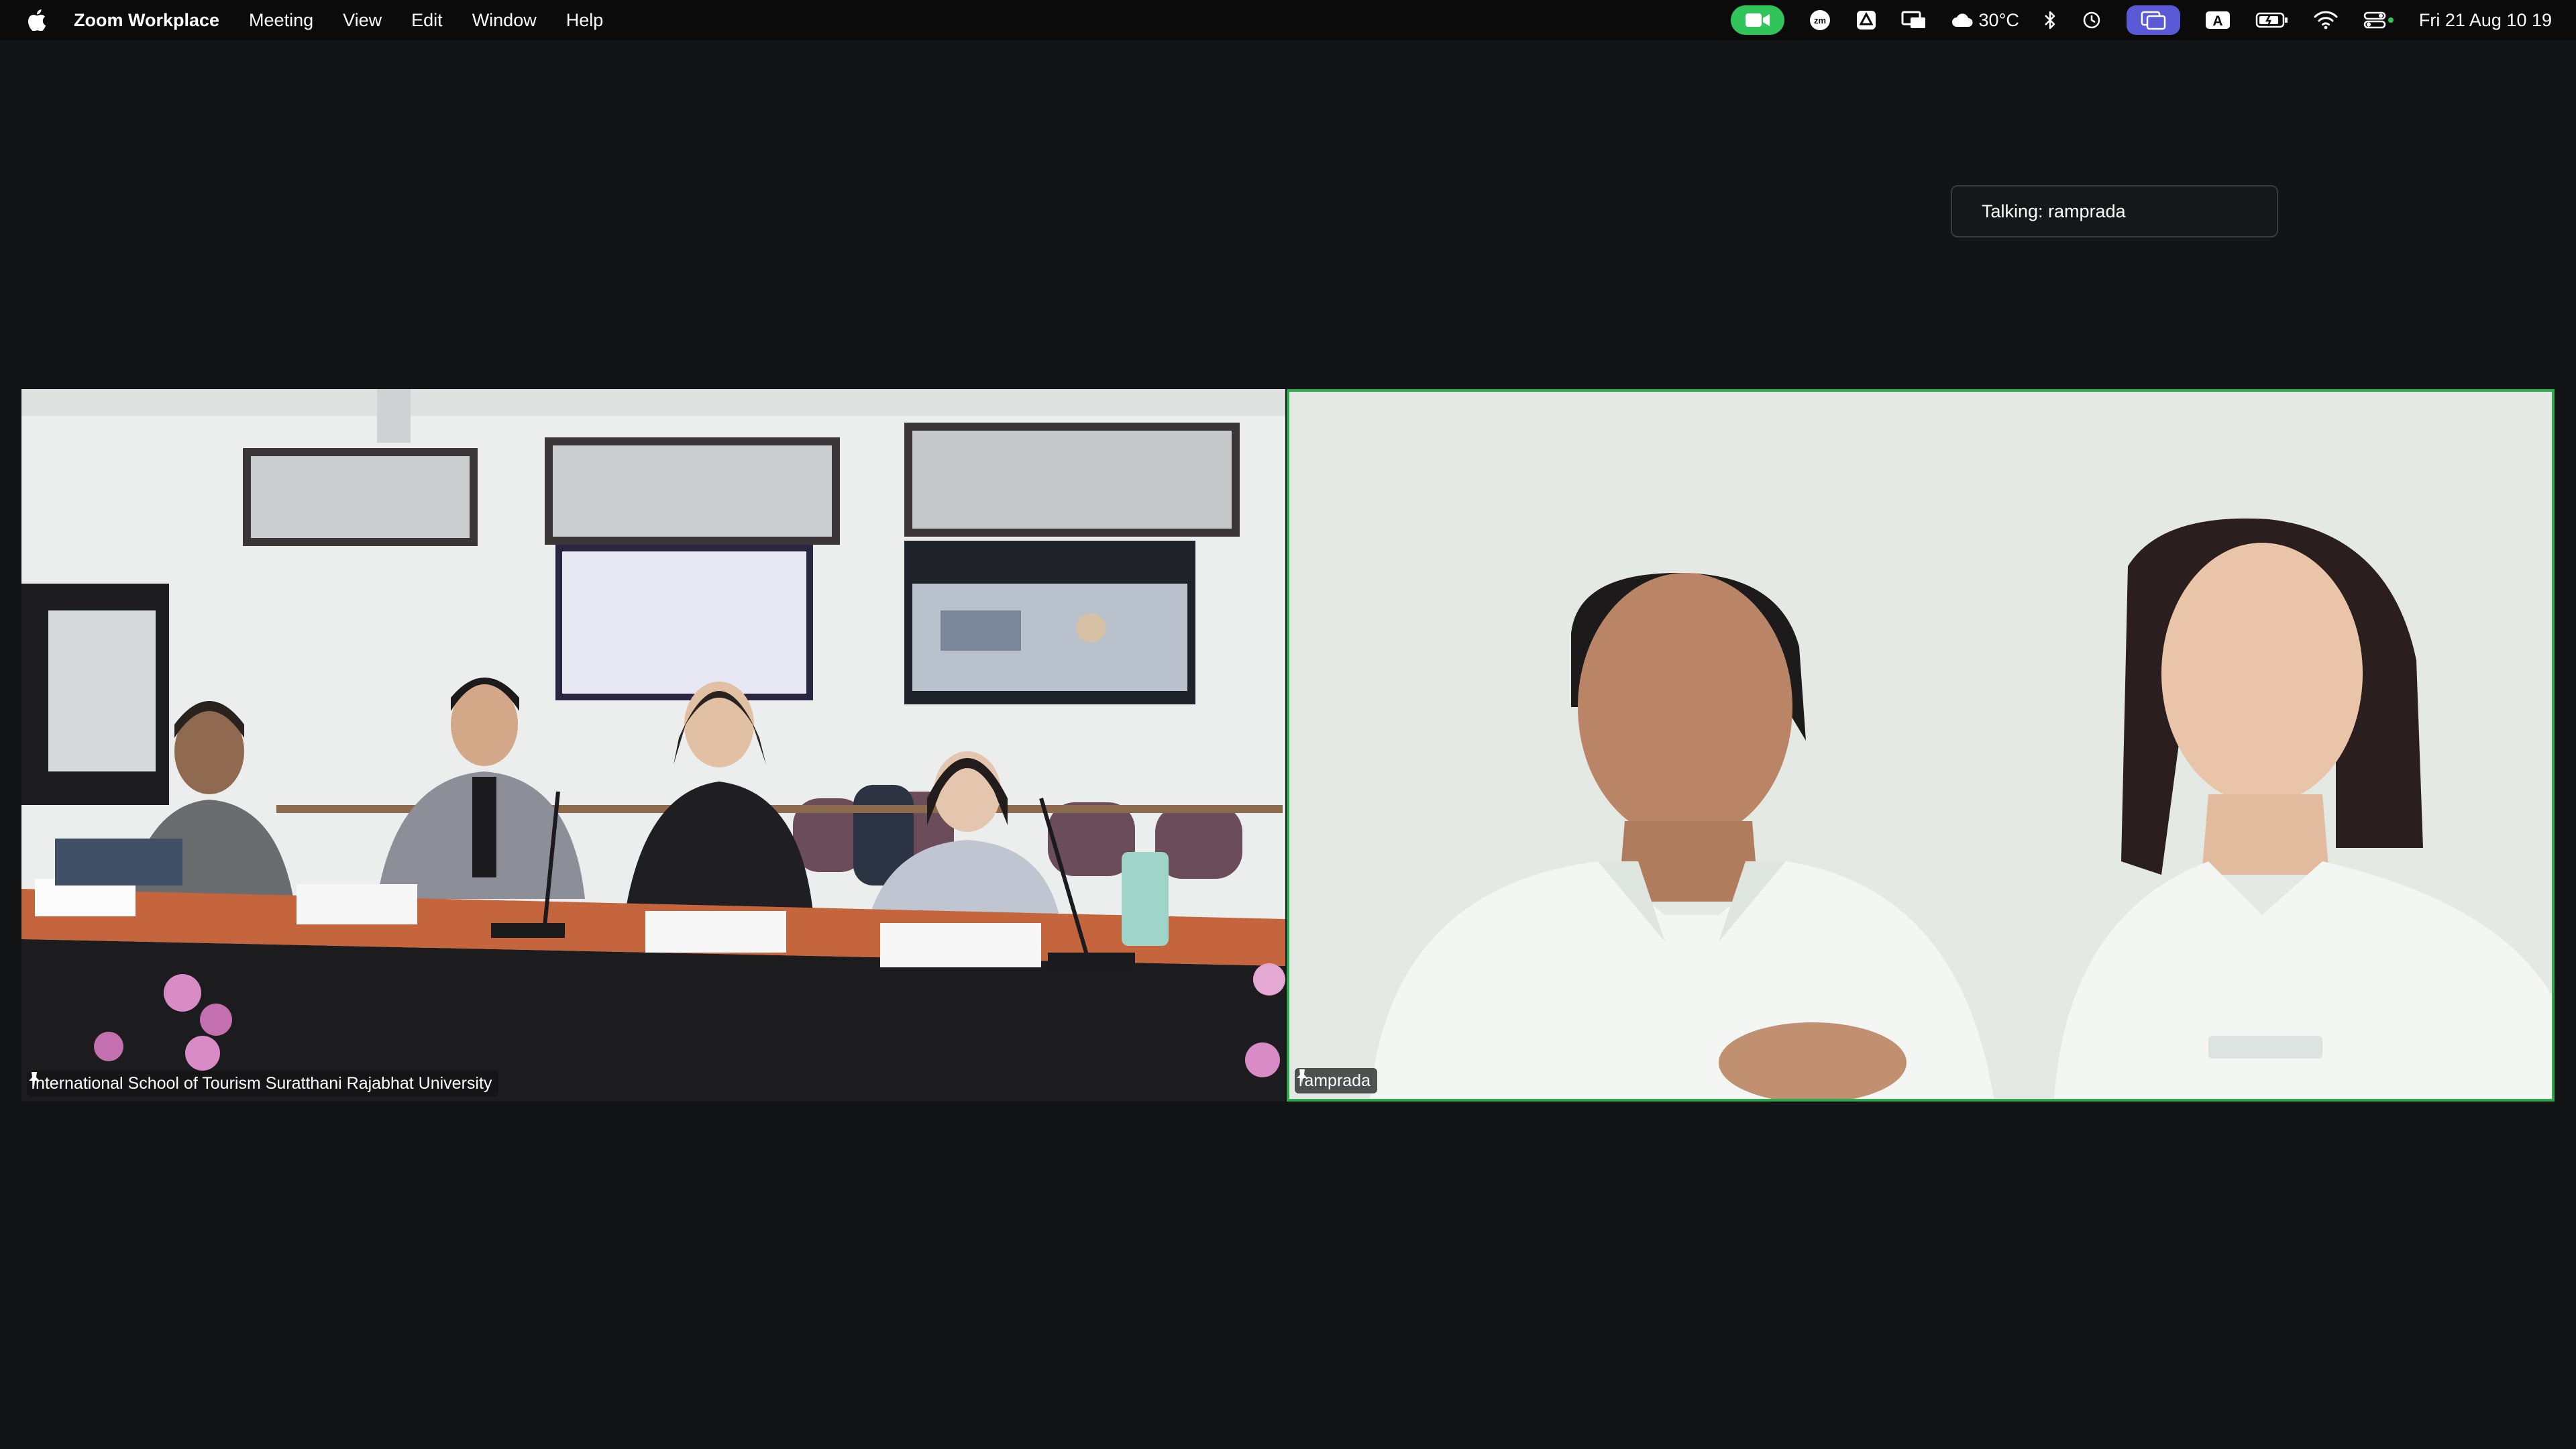  What do you see at coordinates (281, 20) in the screenshot?
I see `menu-meeting: Meeting` at bounding box center [281, 20].